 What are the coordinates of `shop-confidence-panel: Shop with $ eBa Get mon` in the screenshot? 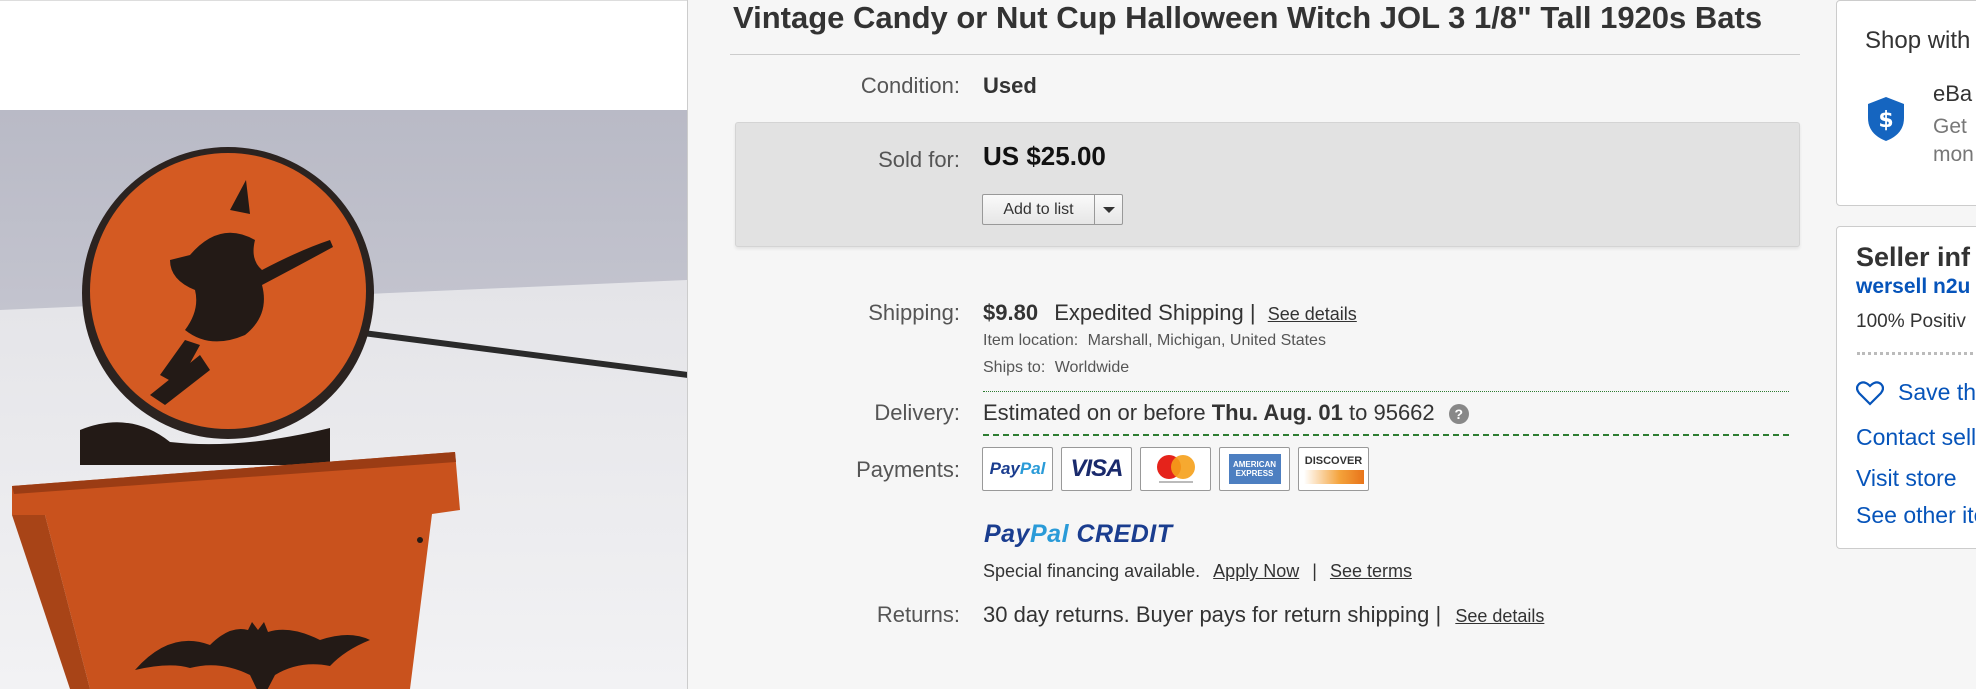 It's located at (1906, 103).